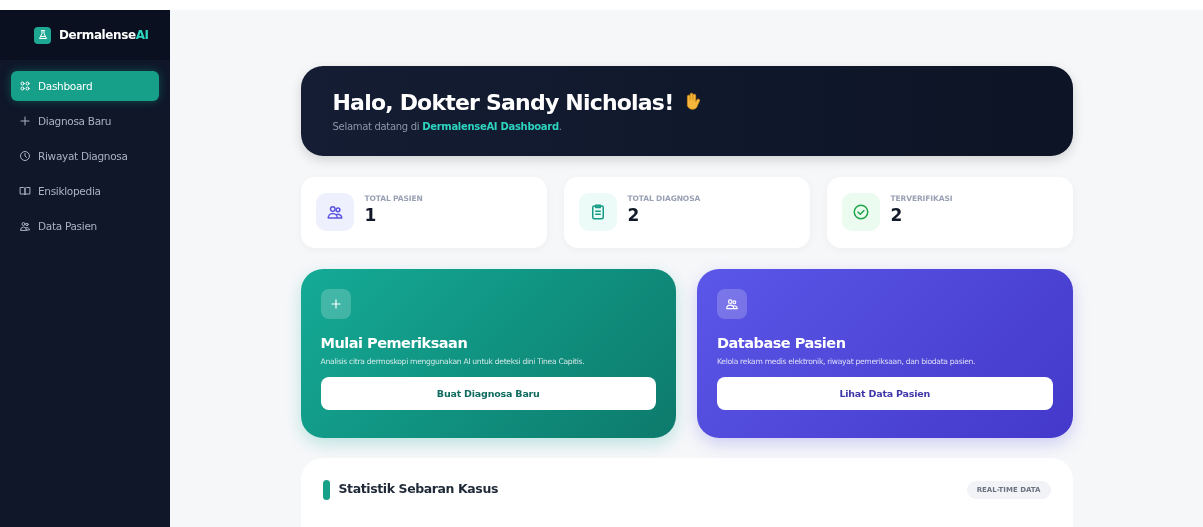 The width and height of the screenshot is (1203, 527). I want to click on clipboard-icon, so click(597, 212).